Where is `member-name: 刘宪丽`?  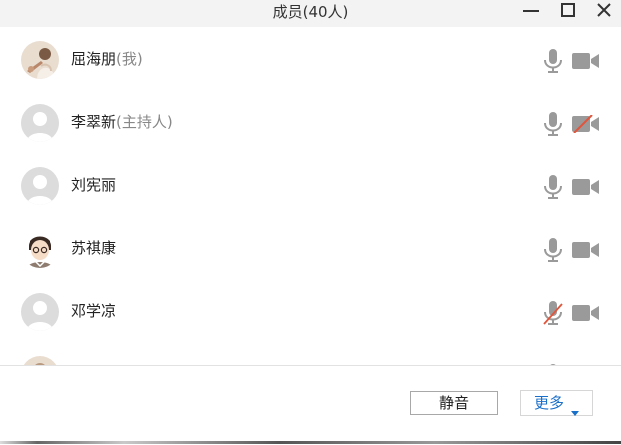
member-name: 刘宪丽 is located at coordinates (93, 185).